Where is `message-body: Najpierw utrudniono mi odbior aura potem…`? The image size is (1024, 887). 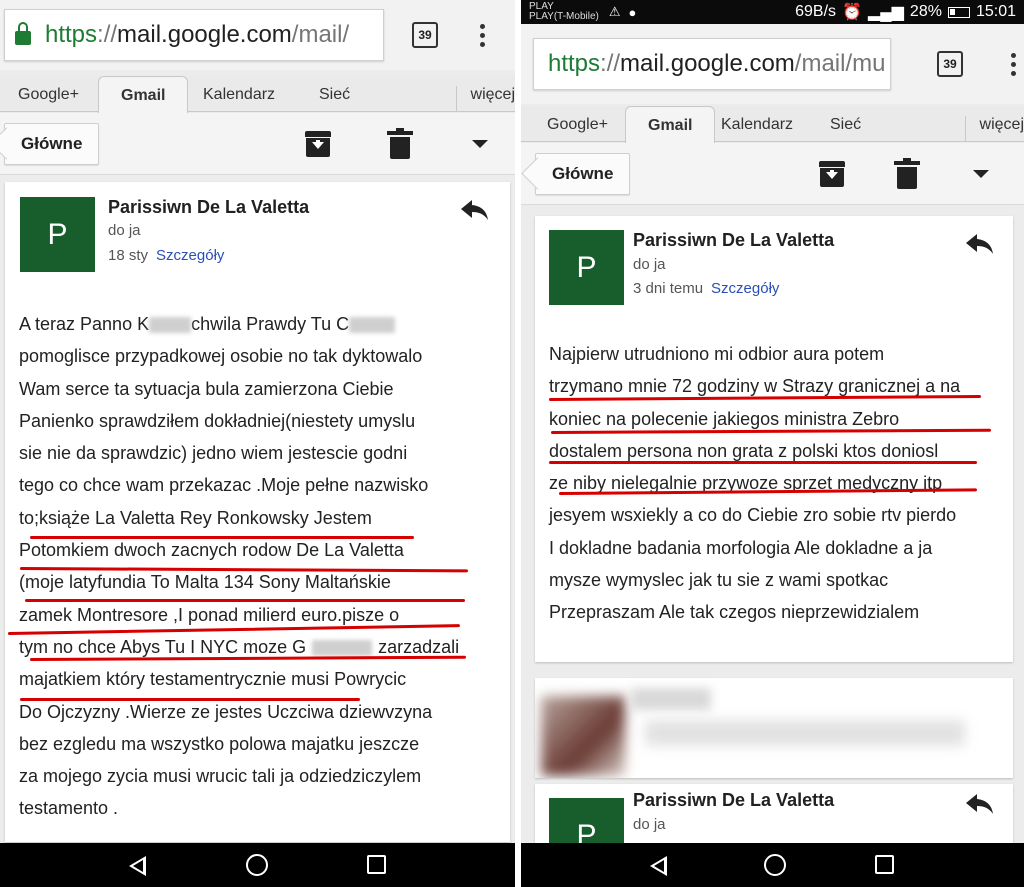 message-body: Najpierw utrudniono mi odbior aura potem… is located at coordinates (754, 483).